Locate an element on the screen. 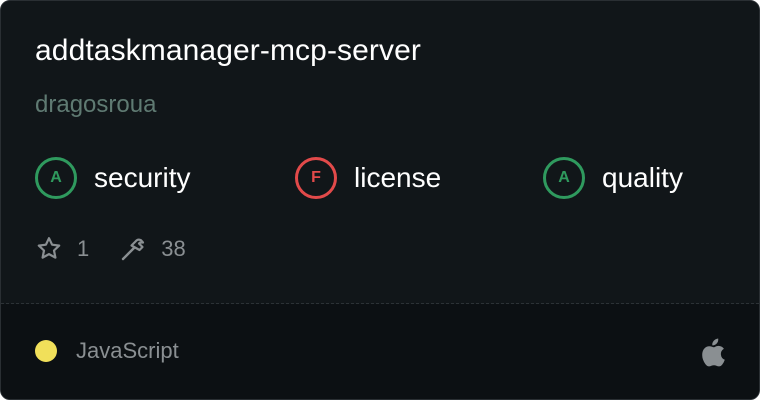  server-name: addtaskmanager-mcp-server is located at coordinates (228, 51).